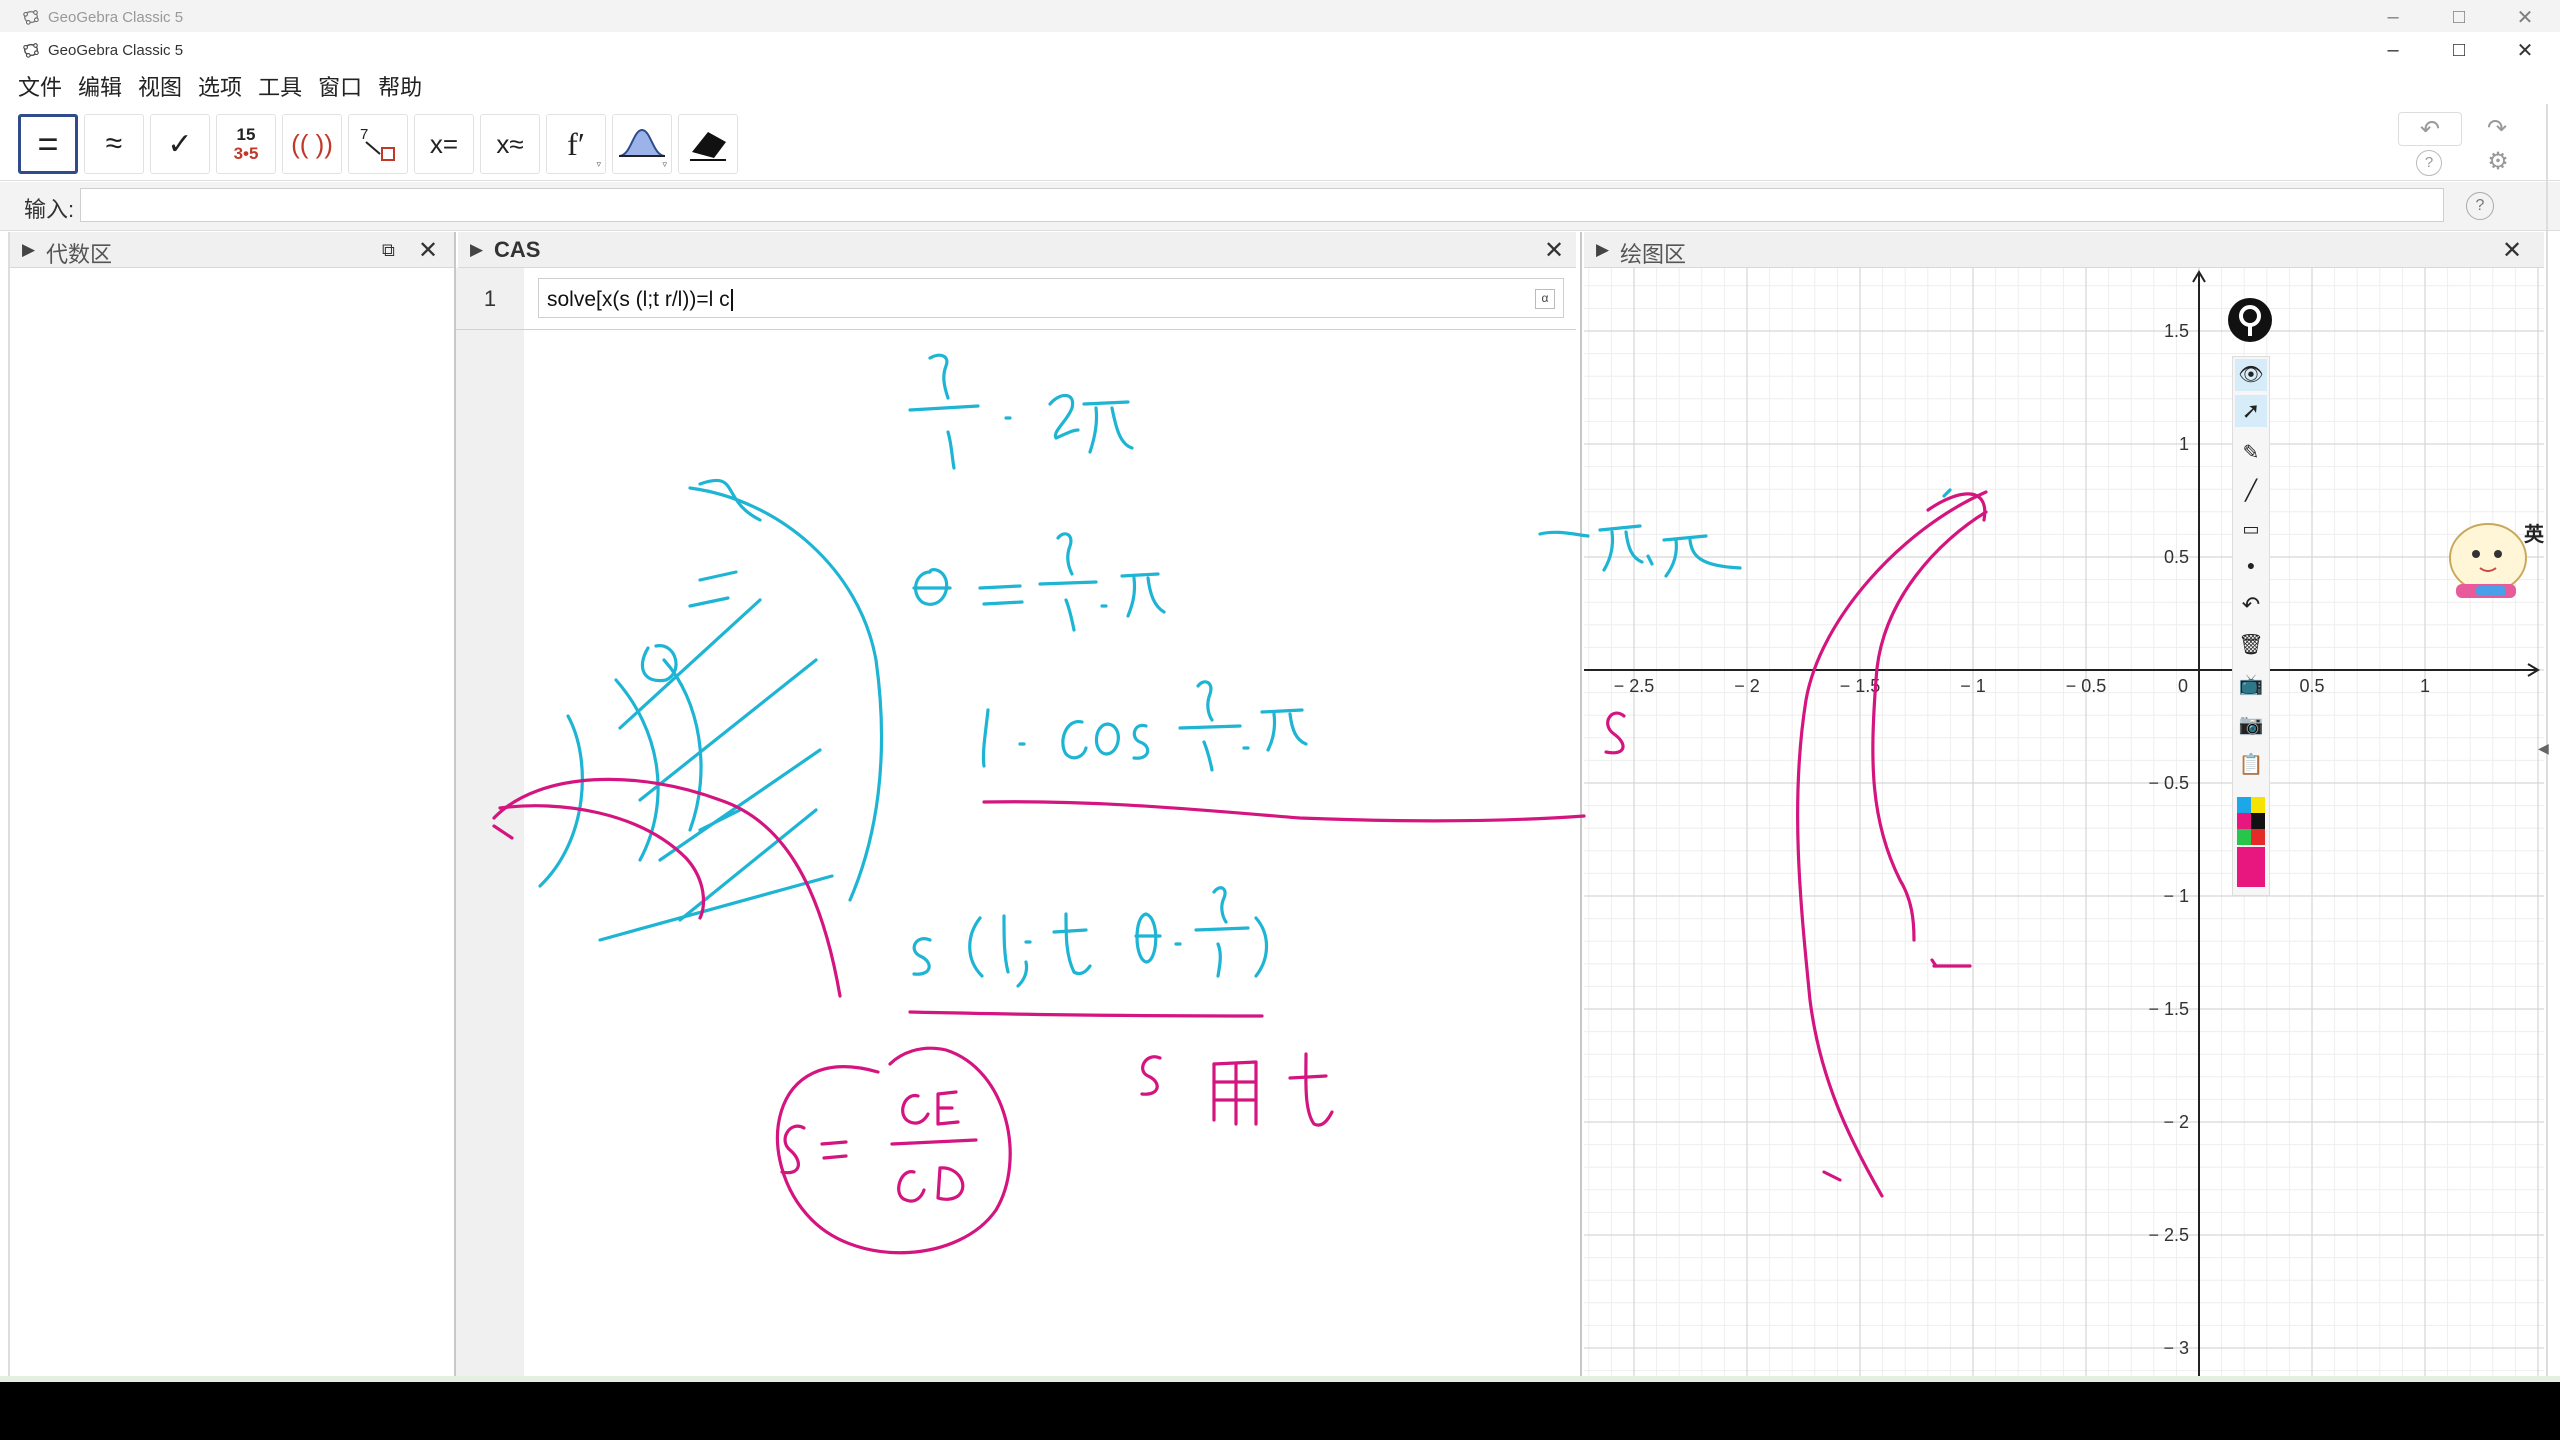  What do you see at coordinates (1280, 1411) in the screenshot?
I see `taskbar-area` at bounding box center [1280, 1411].